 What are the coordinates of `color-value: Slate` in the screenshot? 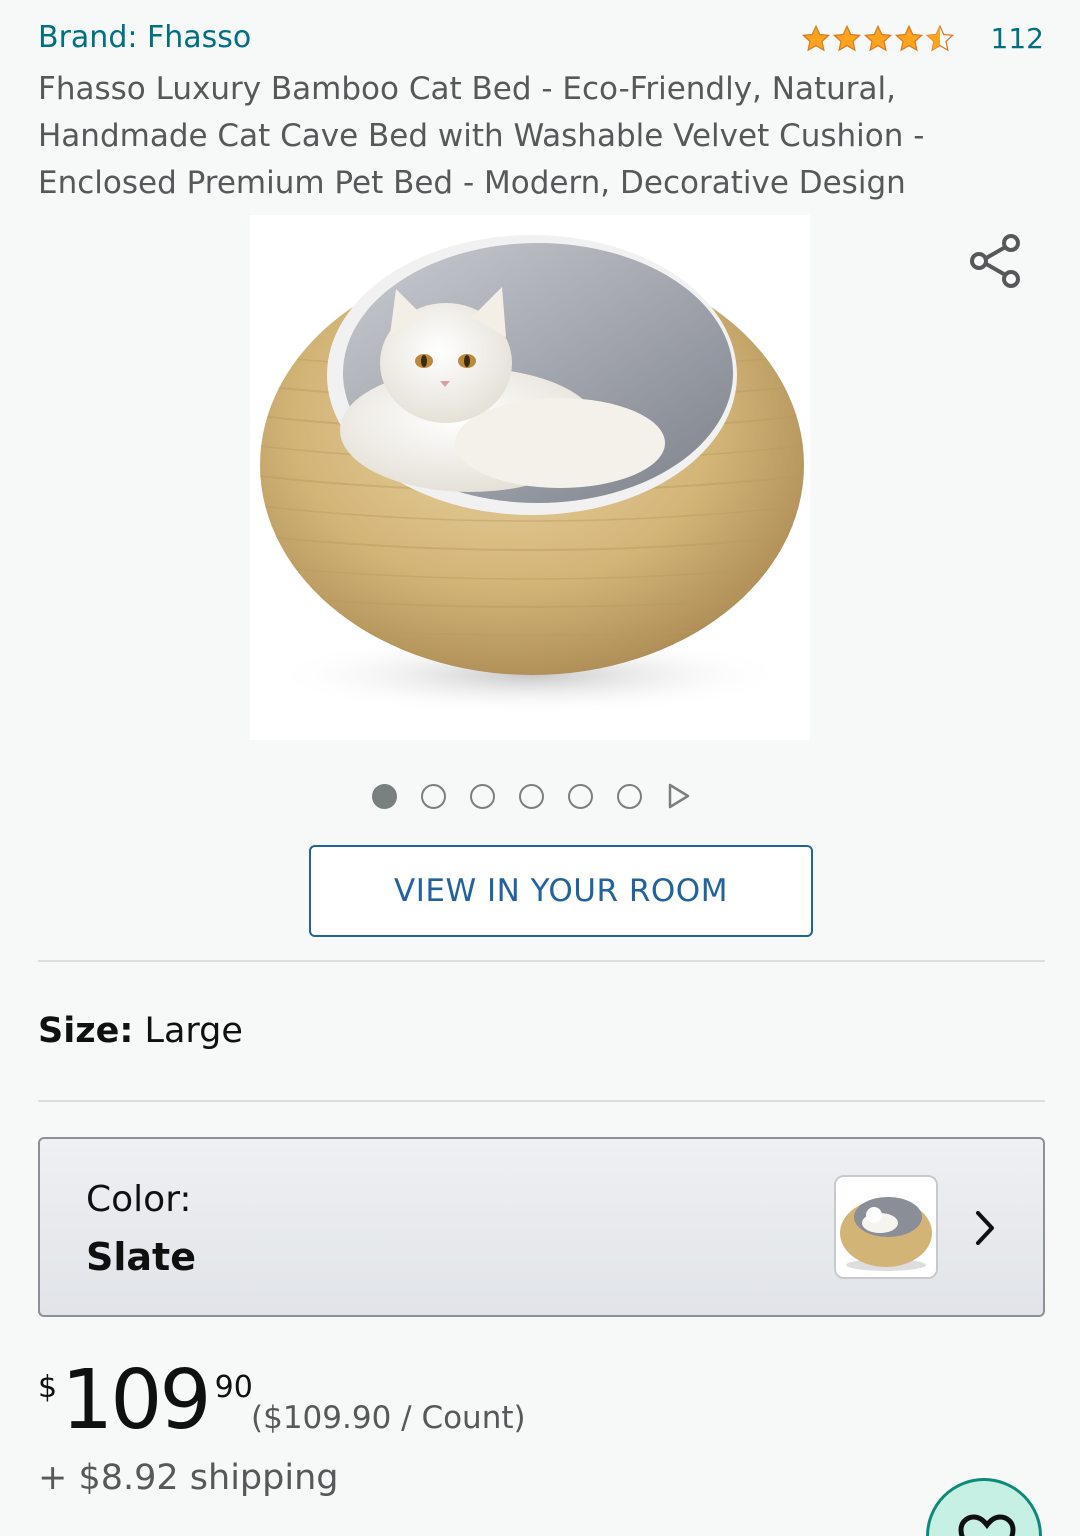 It's located at (141, 1257).